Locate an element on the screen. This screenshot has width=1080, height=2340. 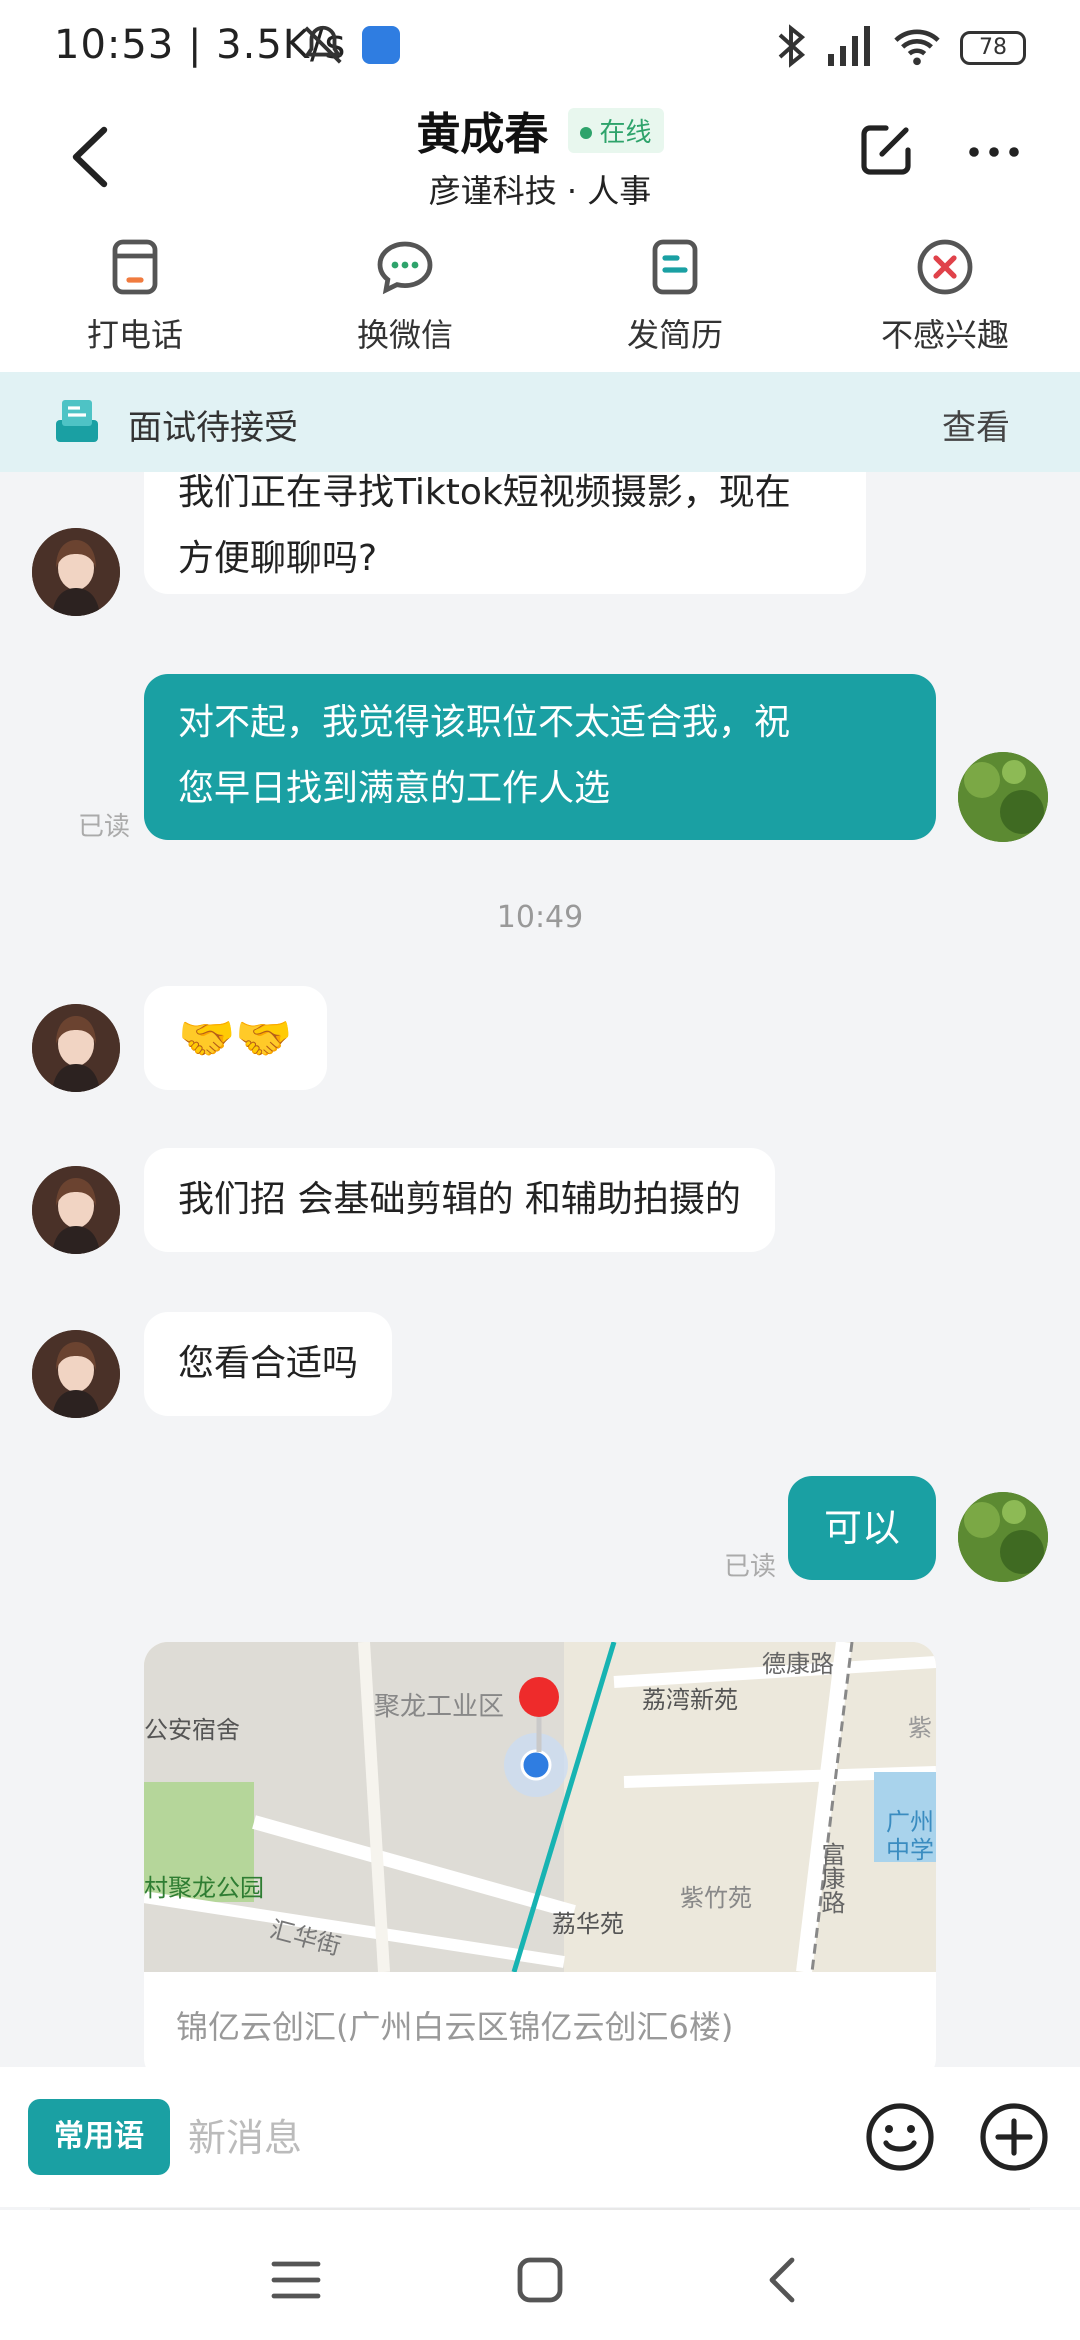
map-label: 富康路 is located at coordinates (831, 1878).